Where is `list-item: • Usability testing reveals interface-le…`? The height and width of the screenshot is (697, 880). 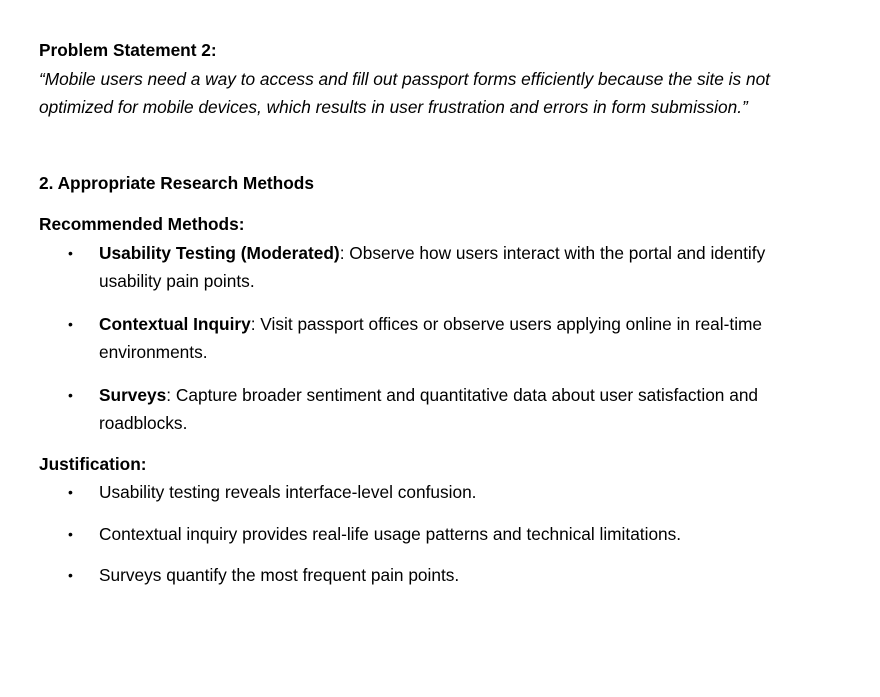 list-item: • Usability testing reveals interface-le… is located at coordinates (409, 492).